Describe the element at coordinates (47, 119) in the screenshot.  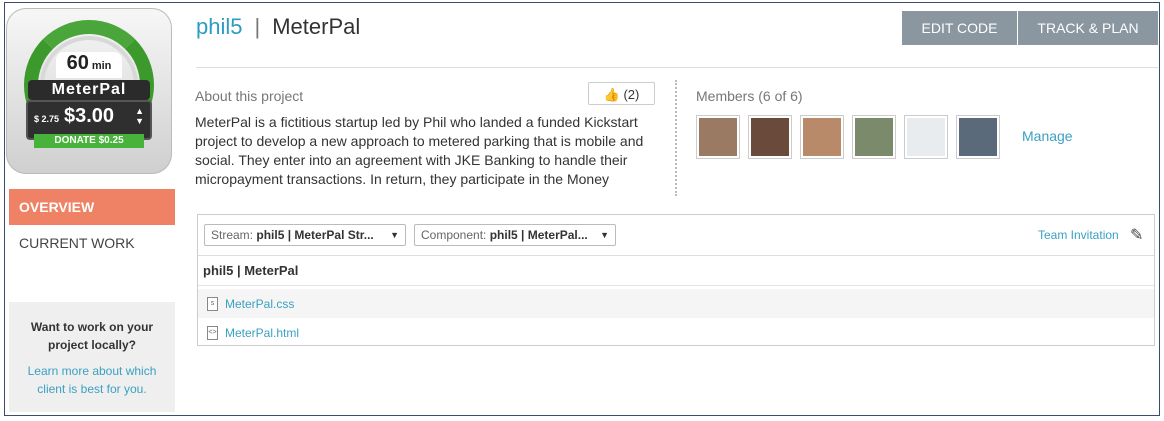
I see `logo-small-price: $ 2.75` at that location.